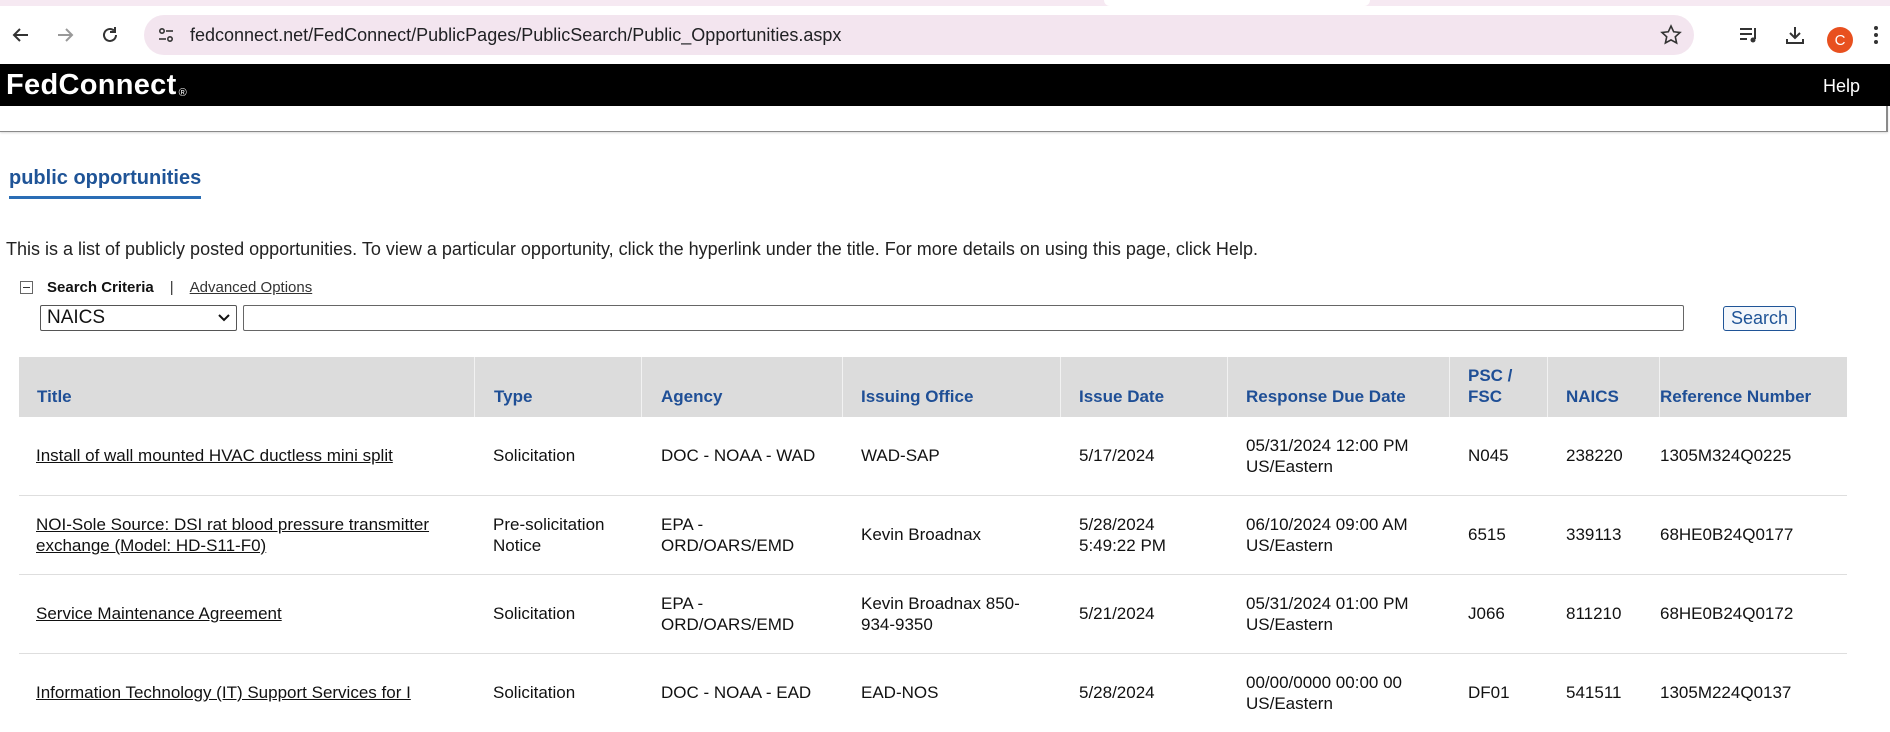 The image size is (1890, 732). What do you see at coordinates (76, 317) in the screenshot?
I see `search-field-selected-value: NAICS` at bounding box center [76, 317].